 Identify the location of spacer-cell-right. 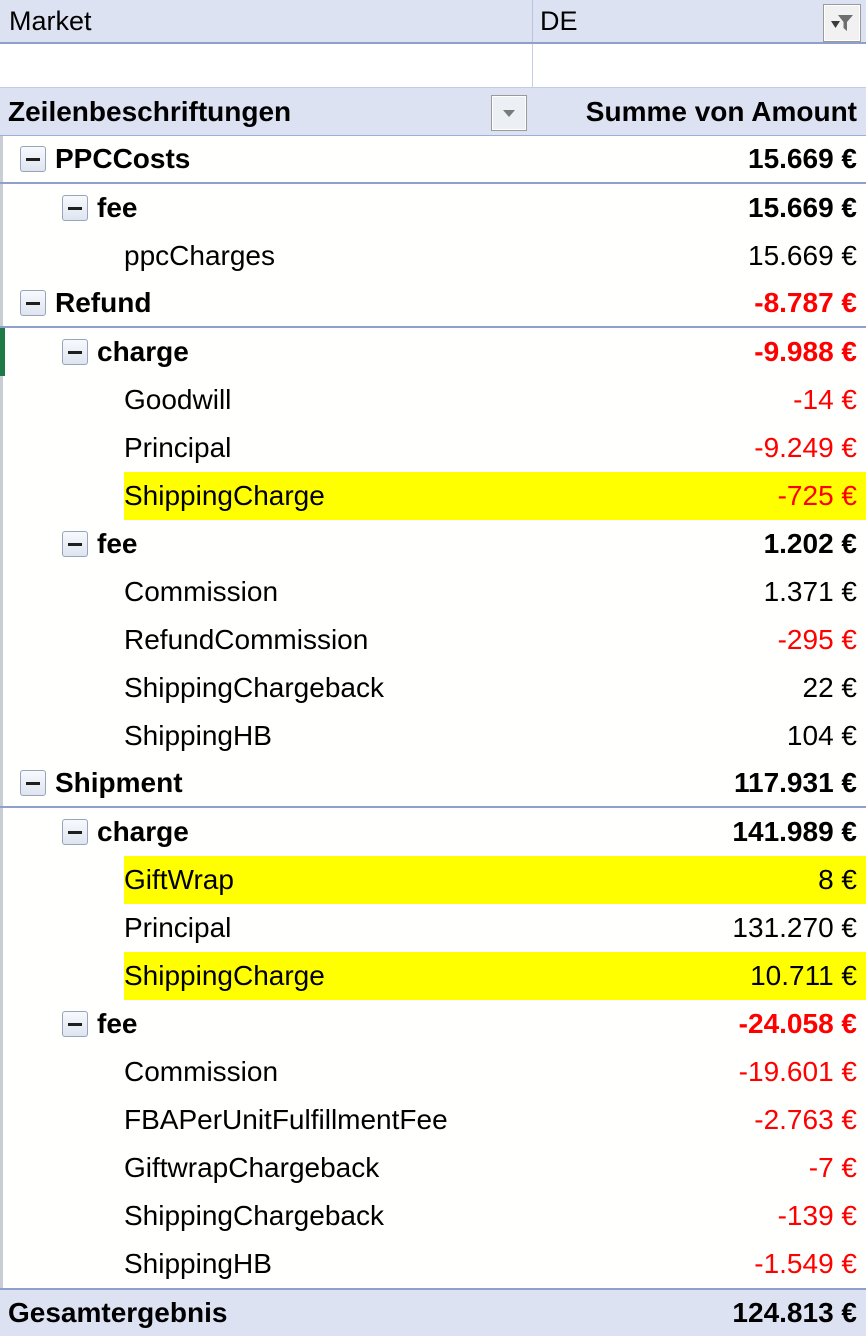
(699, 65).